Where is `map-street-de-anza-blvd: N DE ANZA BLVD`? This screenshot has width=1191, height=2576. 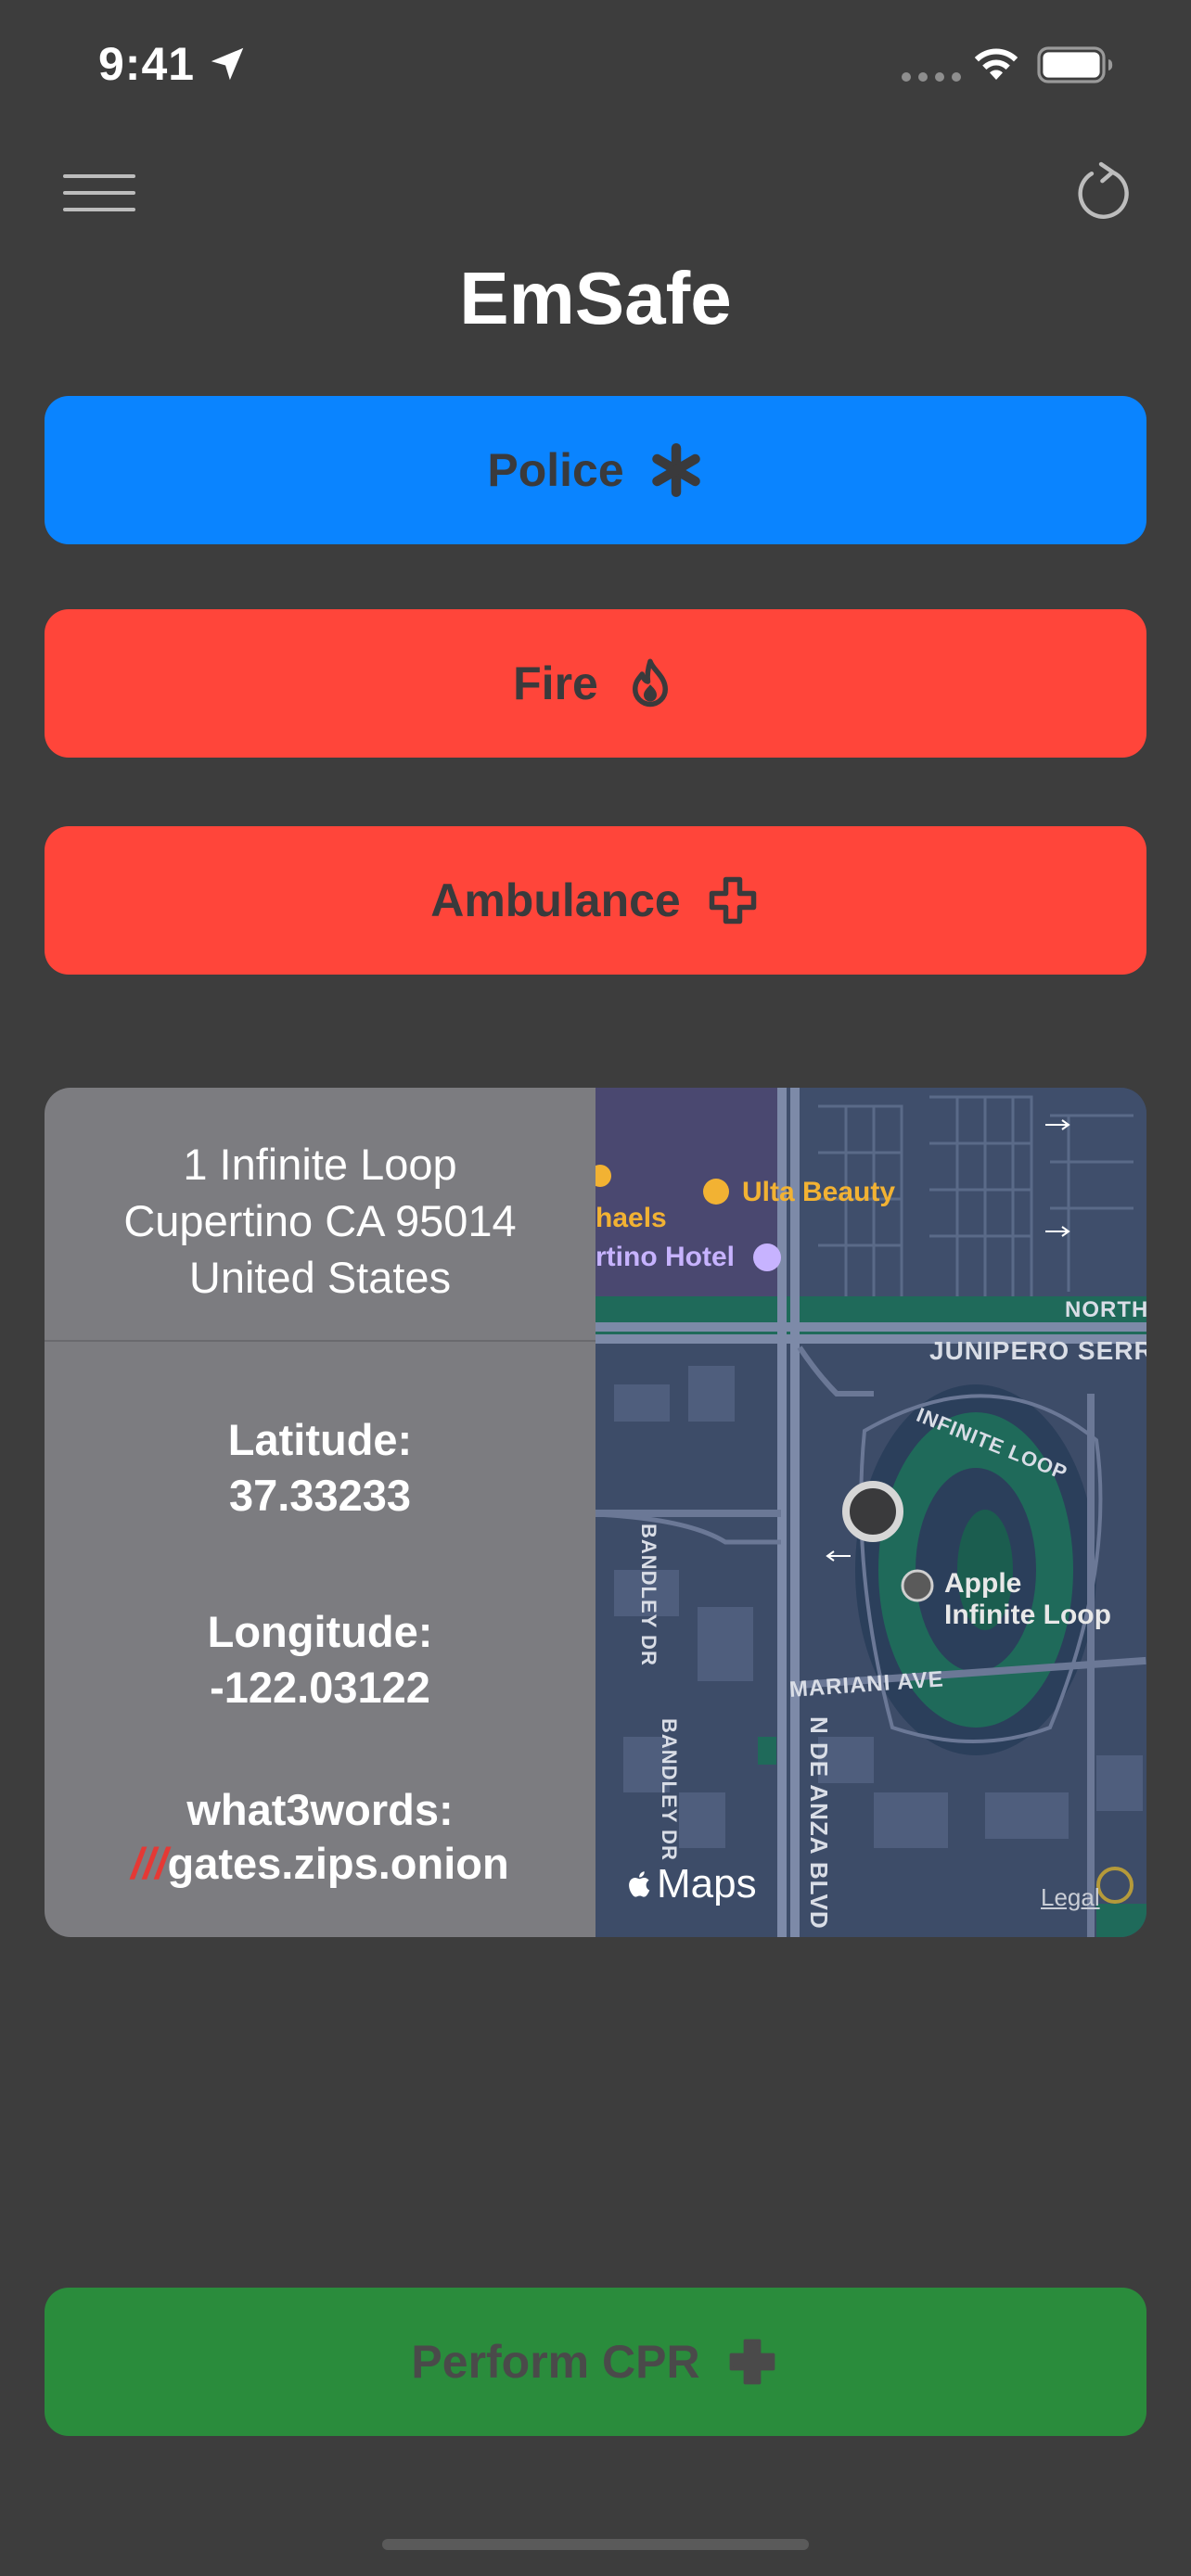
map-street-de-anza-blvd: N DE ANZA BLVD is located at coordinates (819, 1823).